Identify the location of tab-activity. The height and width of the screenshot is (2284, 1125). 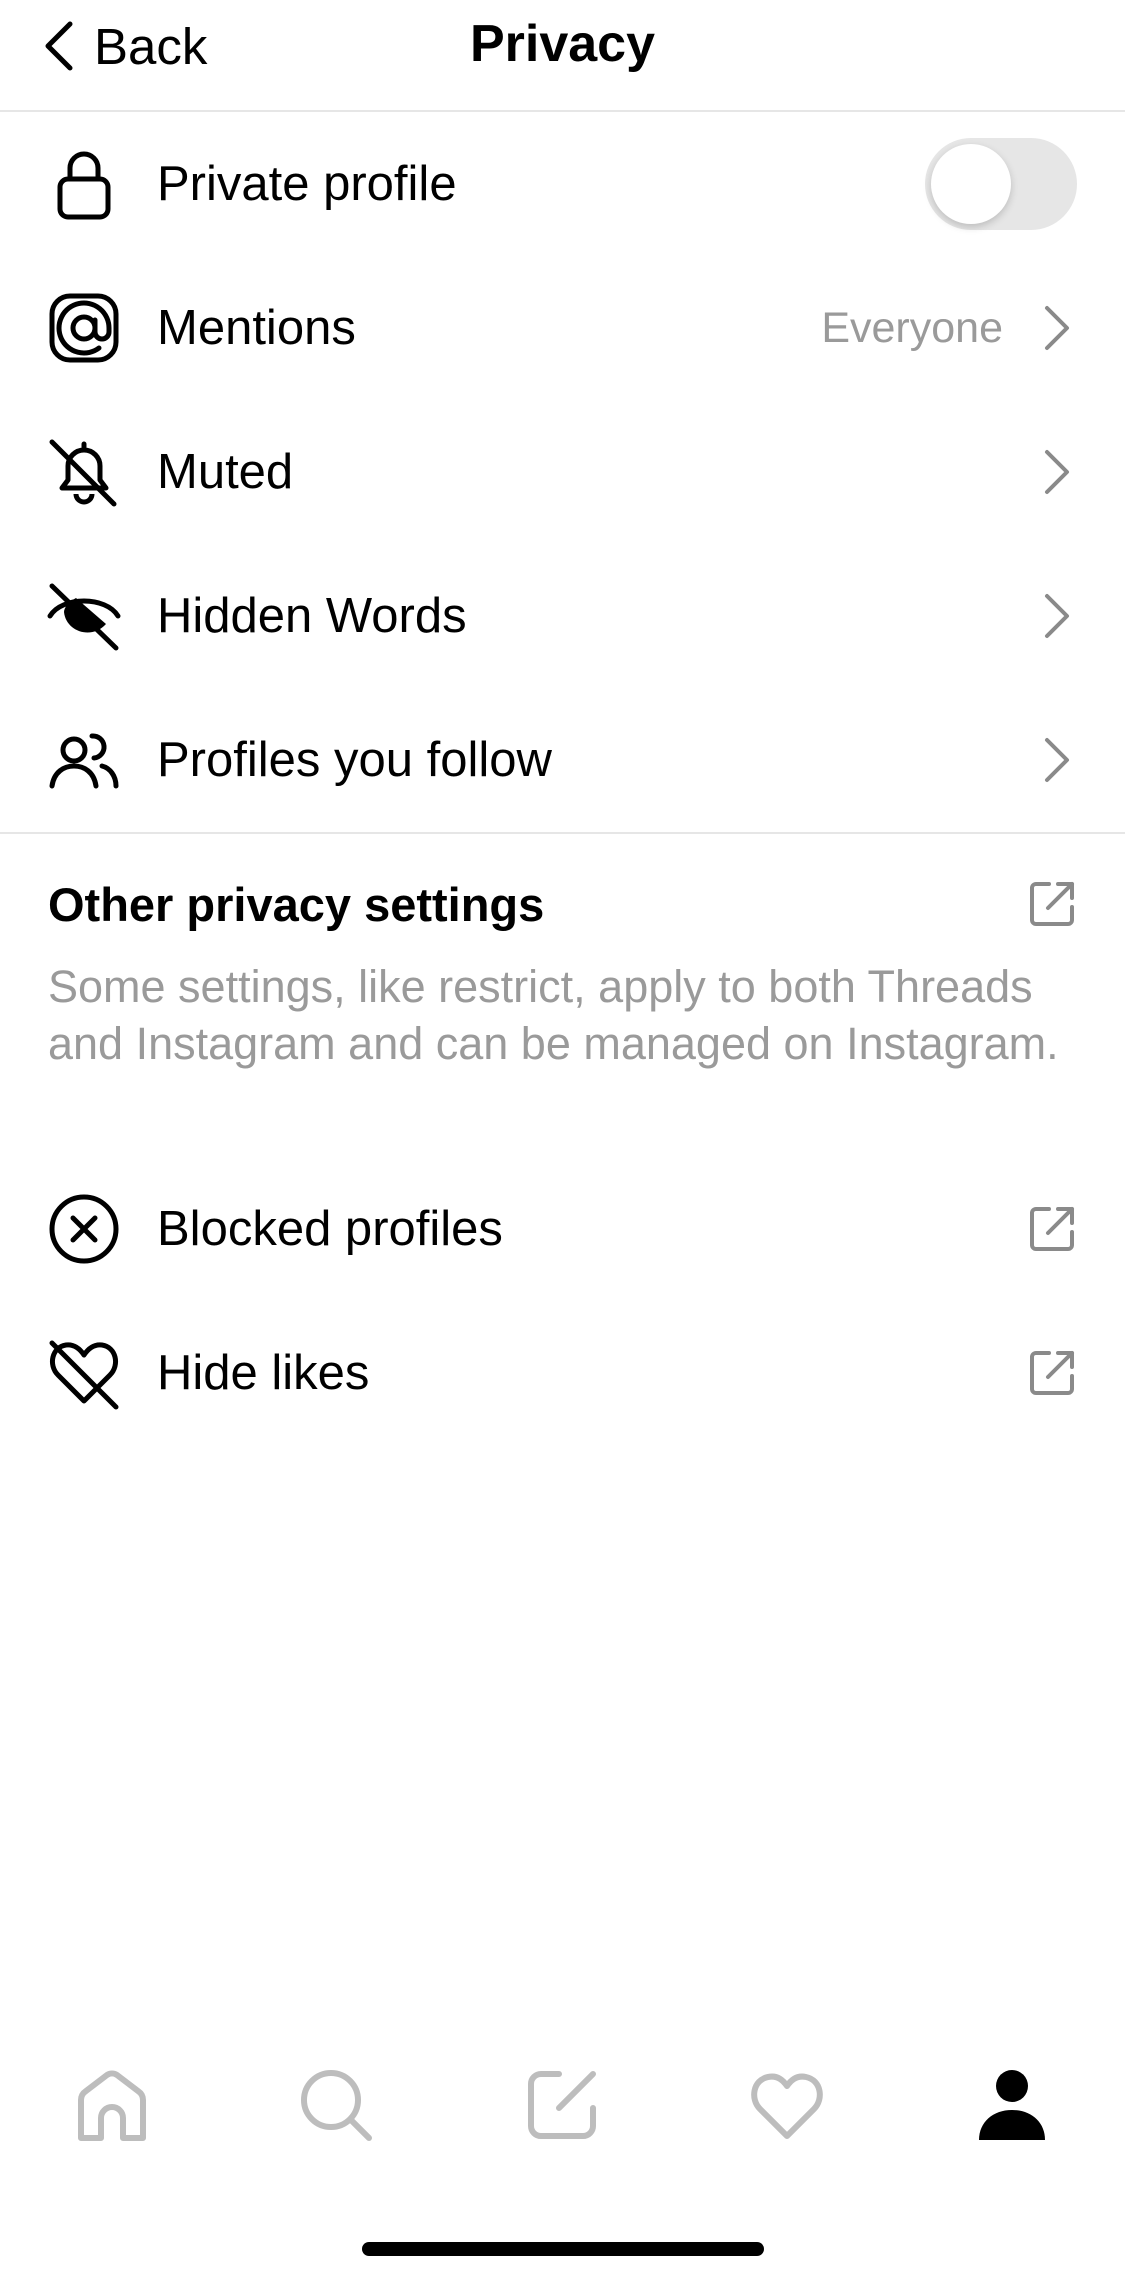
(787, 2105).